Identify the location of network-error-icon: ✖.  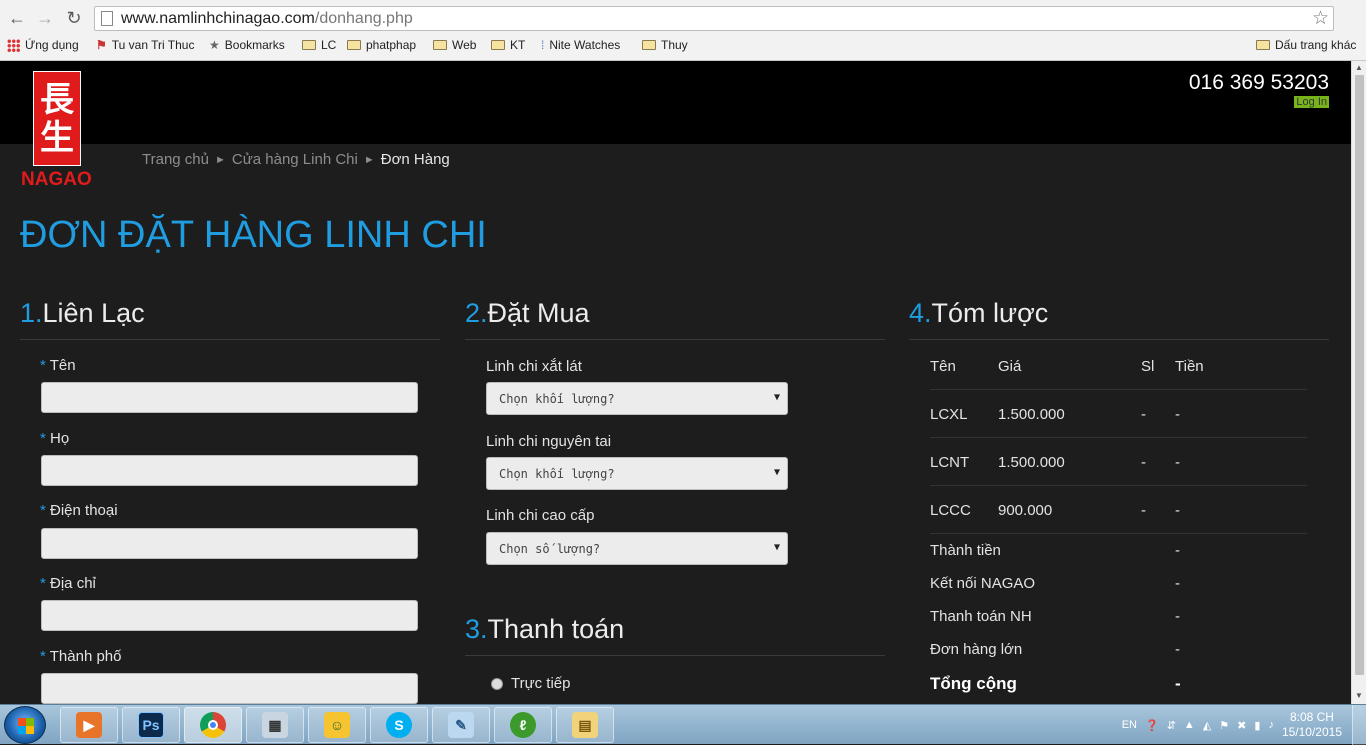
(1241, 725).